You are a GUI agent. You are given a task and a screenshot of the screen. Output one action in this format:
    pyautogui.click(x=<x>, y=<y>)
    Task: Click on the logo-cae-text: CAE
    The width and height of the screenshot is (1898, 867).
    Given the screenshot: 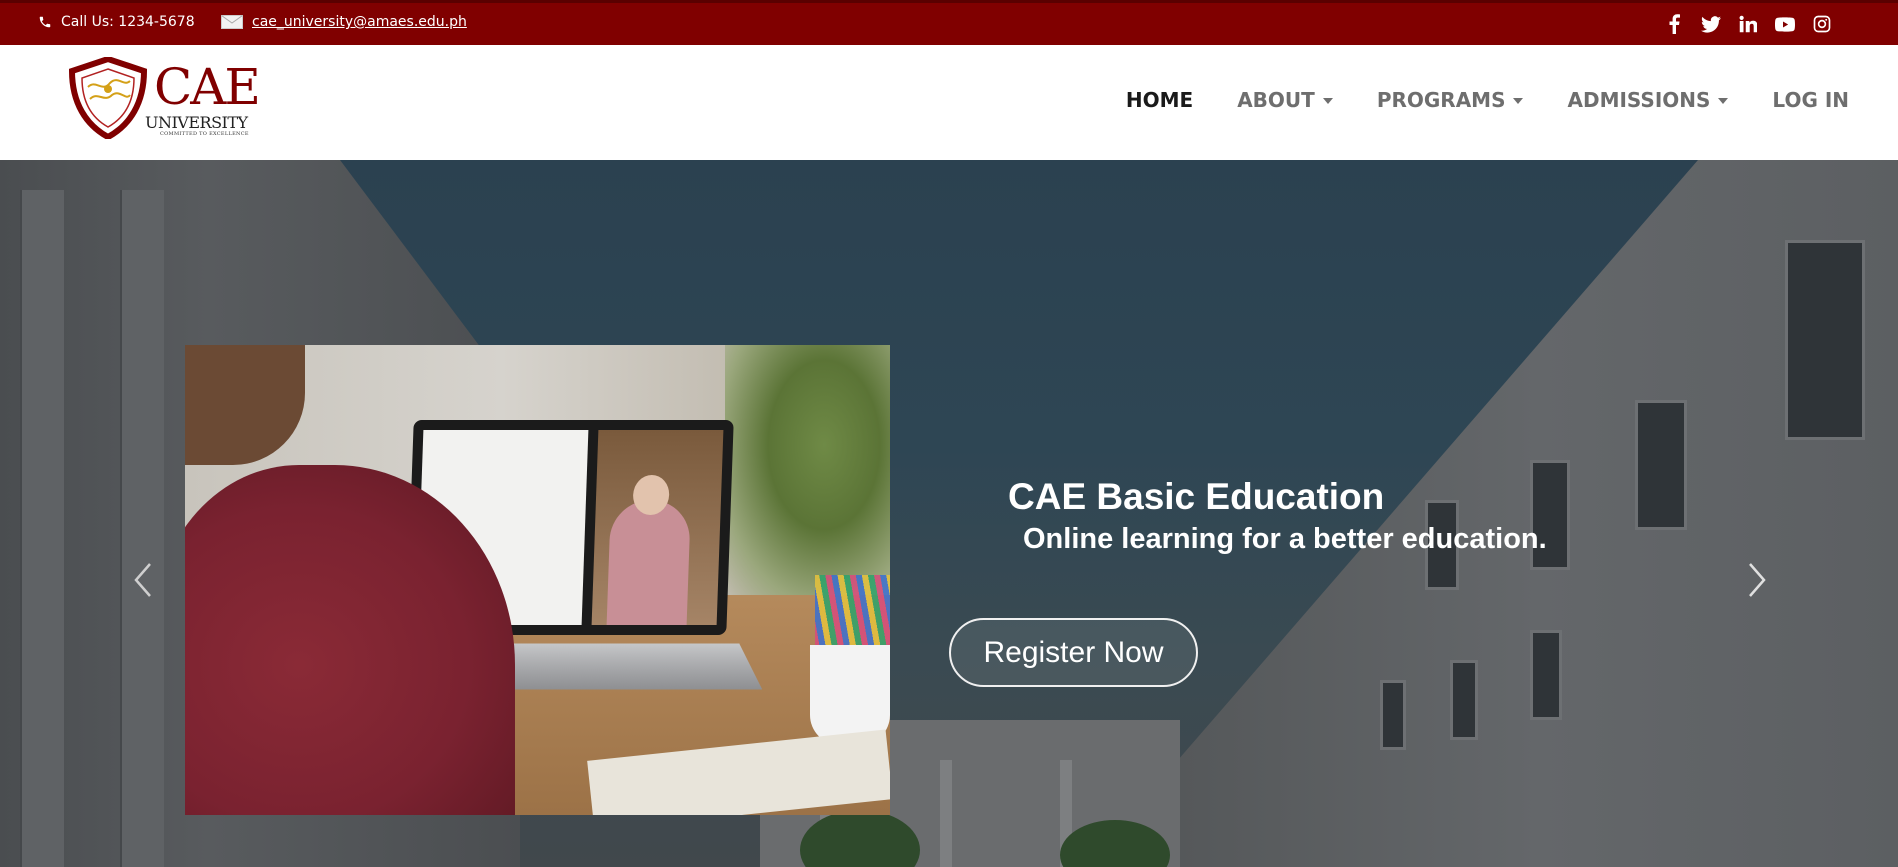 What is the action you would take?
    pyautogui.click(x=207, y=87)
    